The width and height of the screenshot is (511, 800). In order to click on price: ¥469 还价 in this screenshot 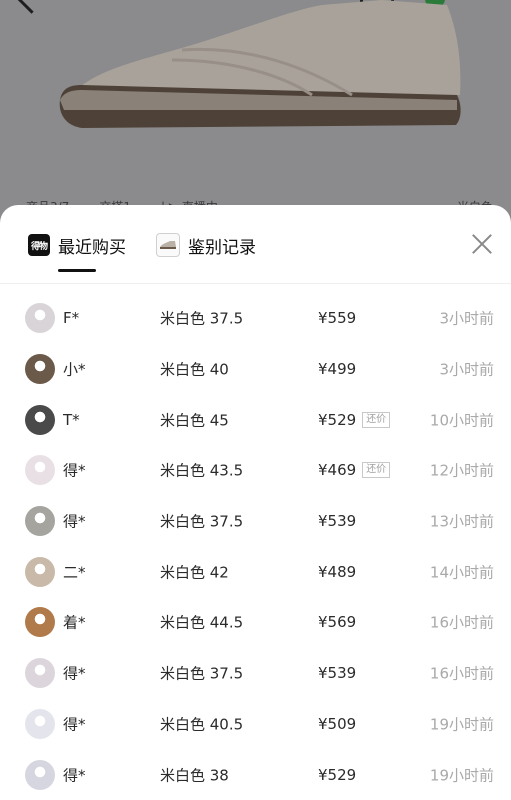, I will do `click(354, 470)`.